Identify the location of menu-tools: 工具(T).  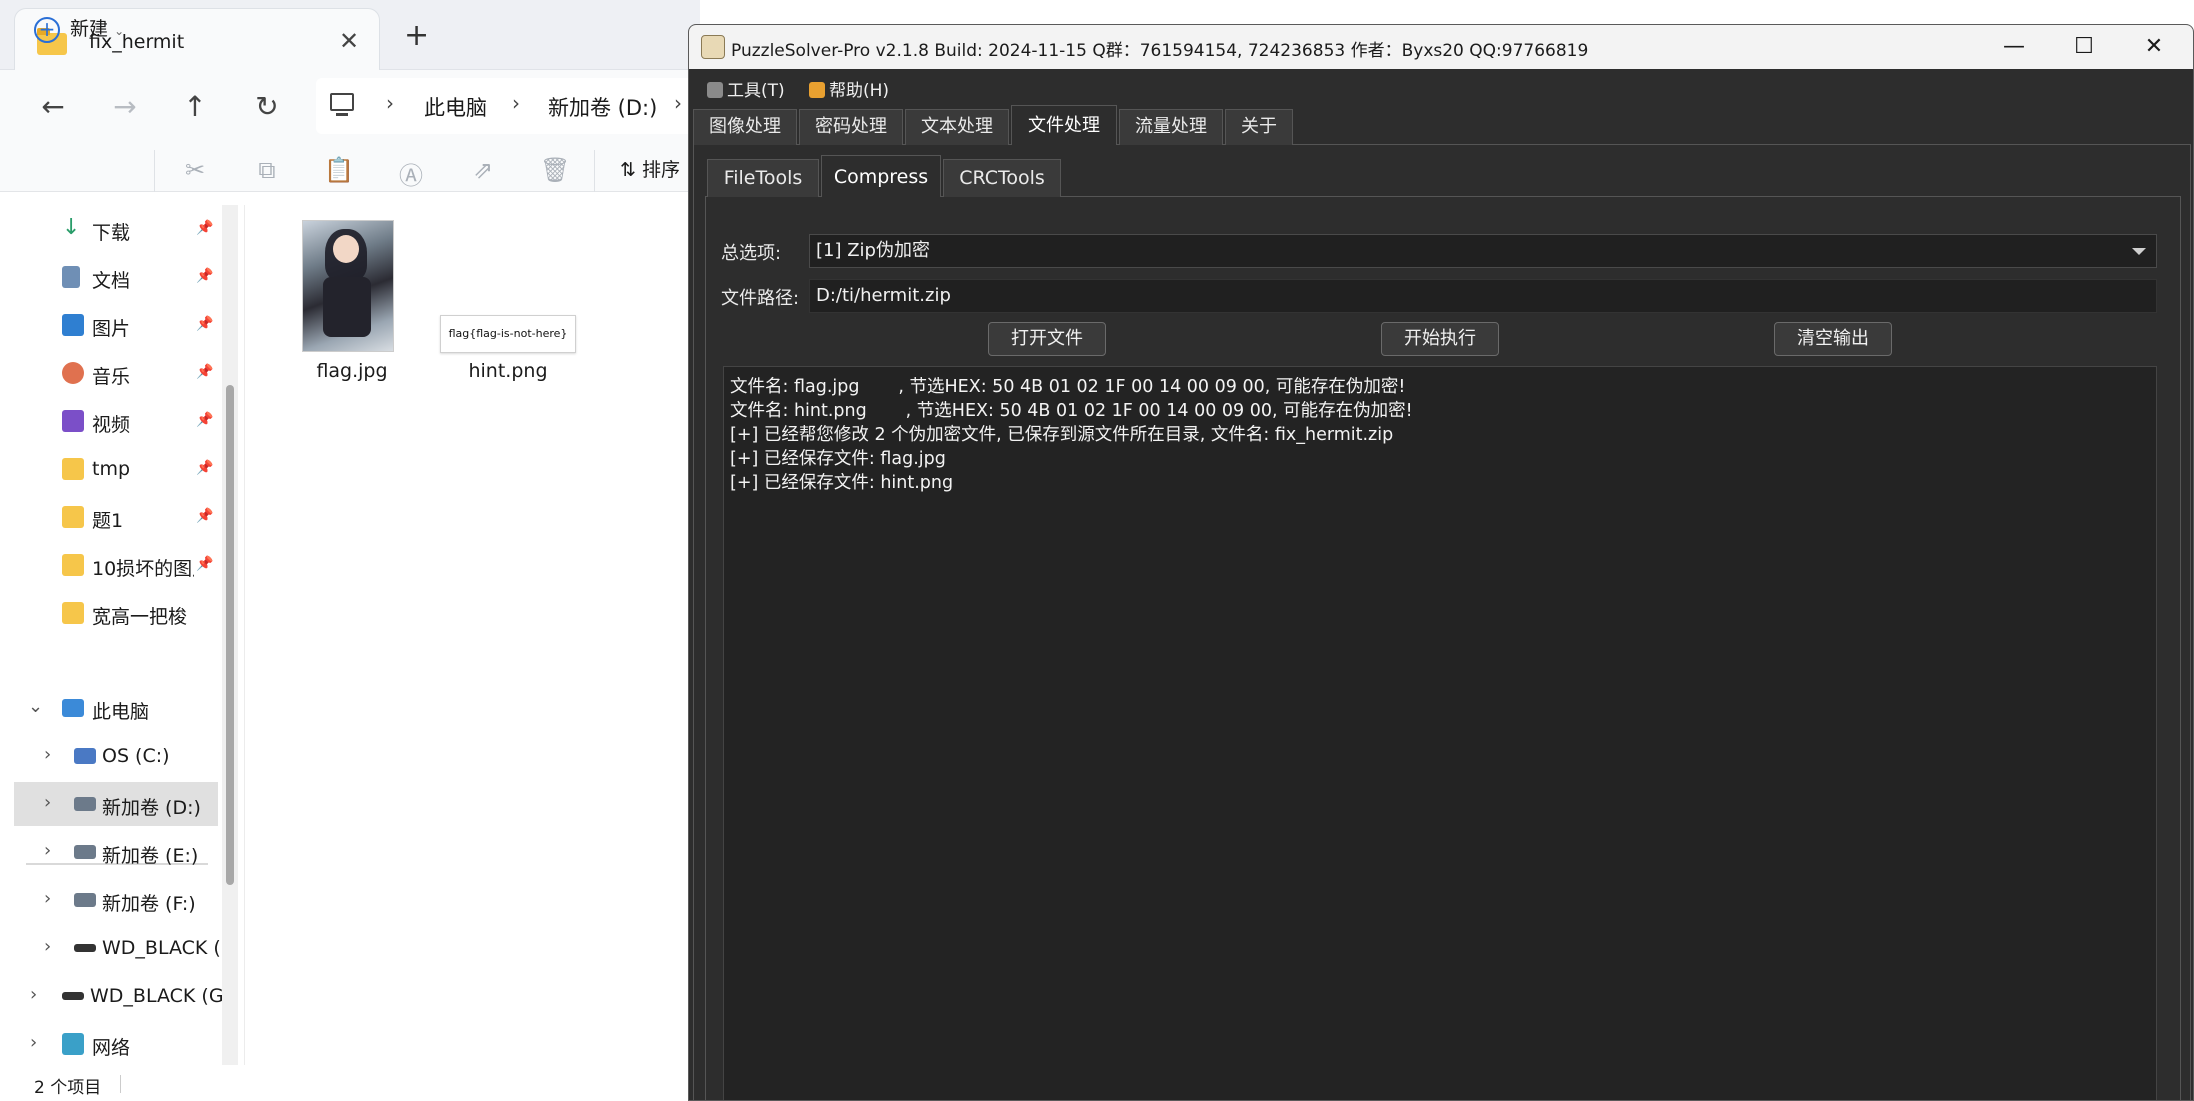
(746, 88).